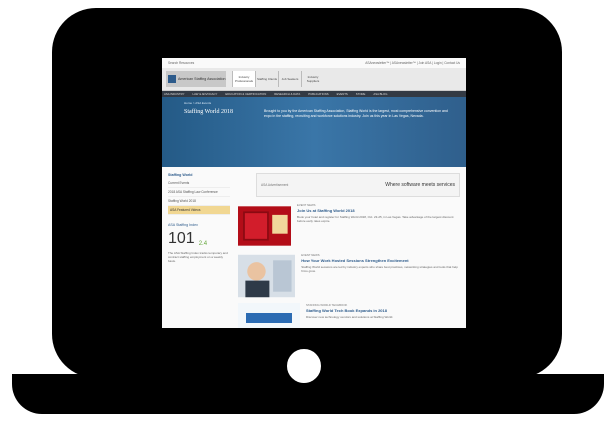 The image size is (612, 425). Describe the element at coordinates (202, 79) in the screenshot. I see `logo-text: American Staffing Association` at that location.